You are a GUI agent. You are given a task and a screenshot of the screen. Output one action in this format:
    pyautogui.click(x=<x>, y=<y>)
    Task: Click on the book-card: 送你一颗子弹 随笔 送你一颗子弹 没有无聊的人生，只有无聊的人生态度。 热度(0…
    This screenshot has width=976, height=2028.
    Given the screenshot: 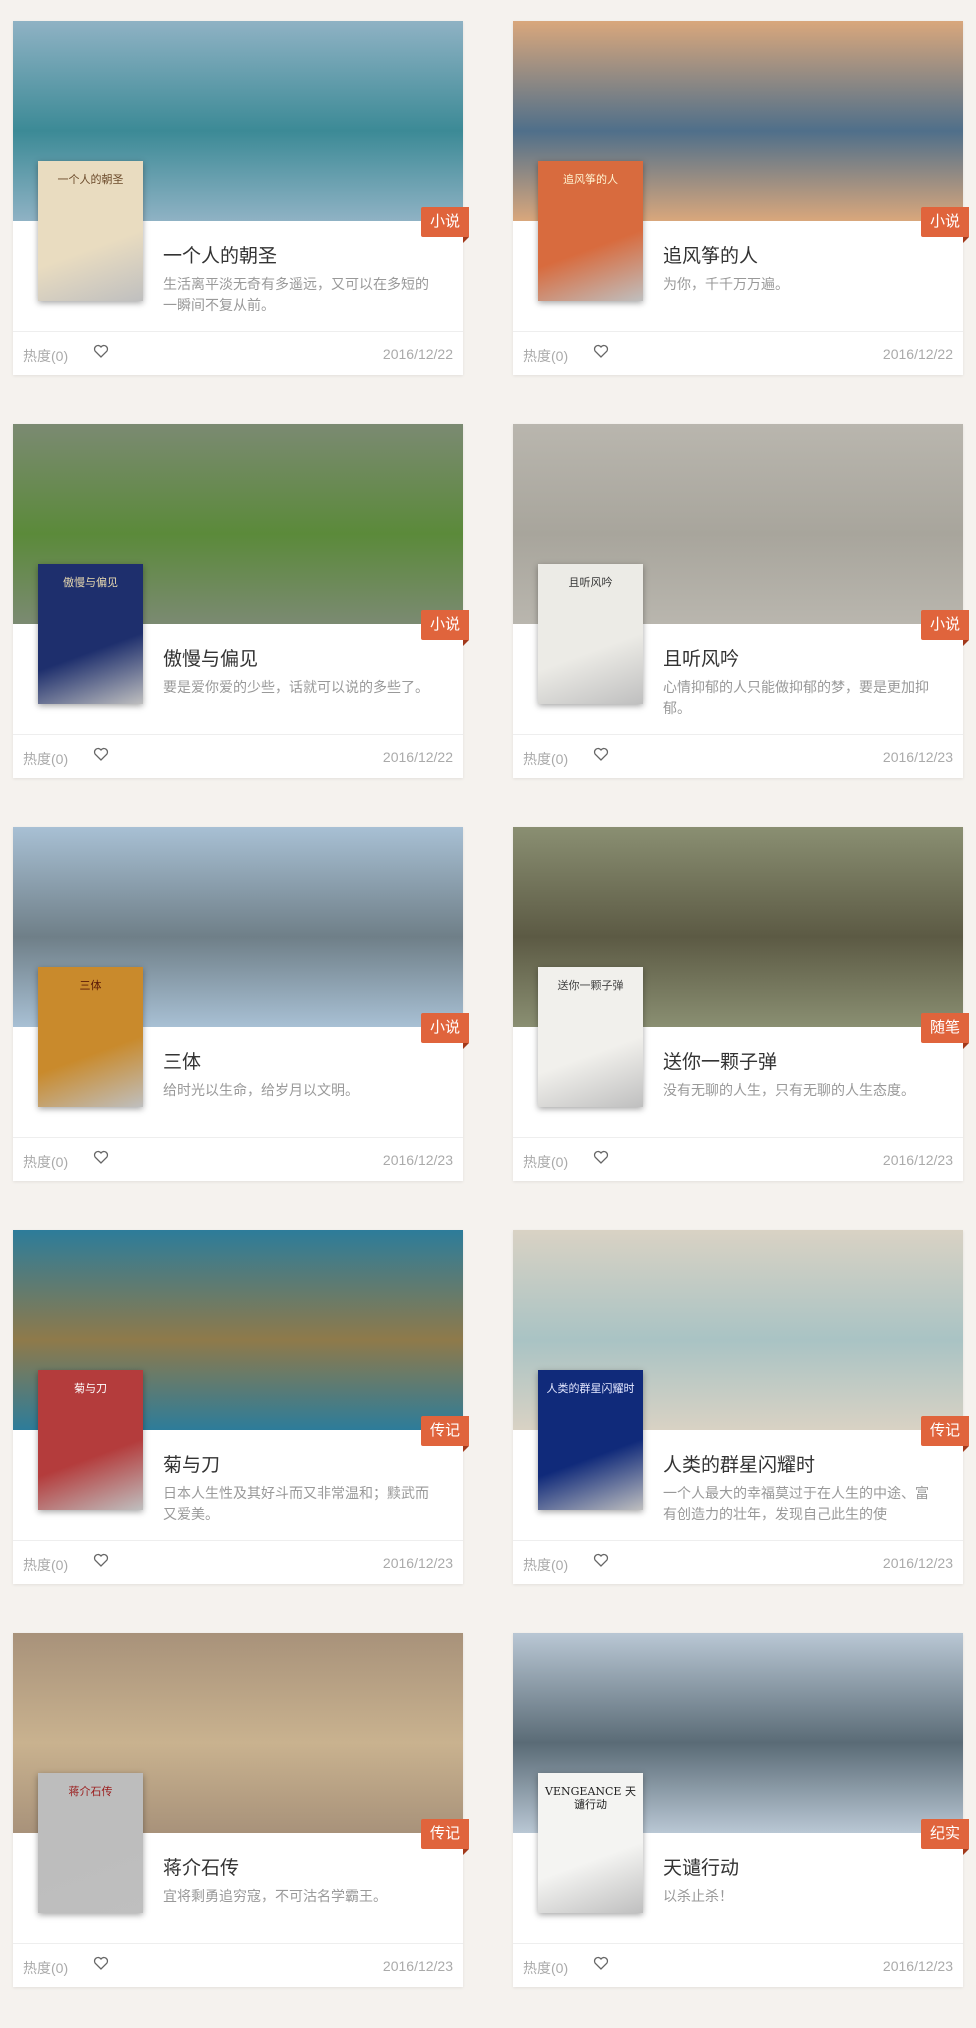 What is the action you would take?
    pyautogui.click(x=741, y=1004)
    